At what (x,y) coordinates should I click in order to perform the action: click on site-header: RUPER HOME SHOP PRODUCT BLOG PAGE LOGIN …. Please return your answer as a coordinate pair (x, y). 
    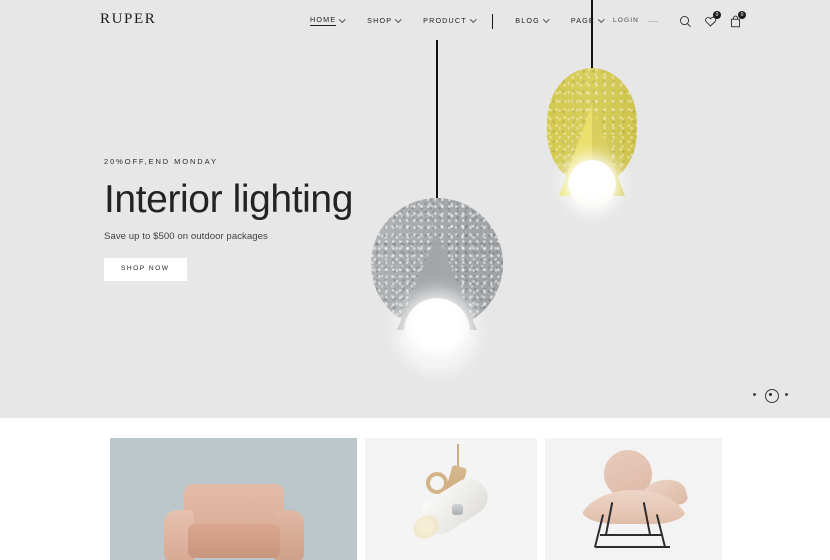
    Looking at the image, I should click on (415, 20).